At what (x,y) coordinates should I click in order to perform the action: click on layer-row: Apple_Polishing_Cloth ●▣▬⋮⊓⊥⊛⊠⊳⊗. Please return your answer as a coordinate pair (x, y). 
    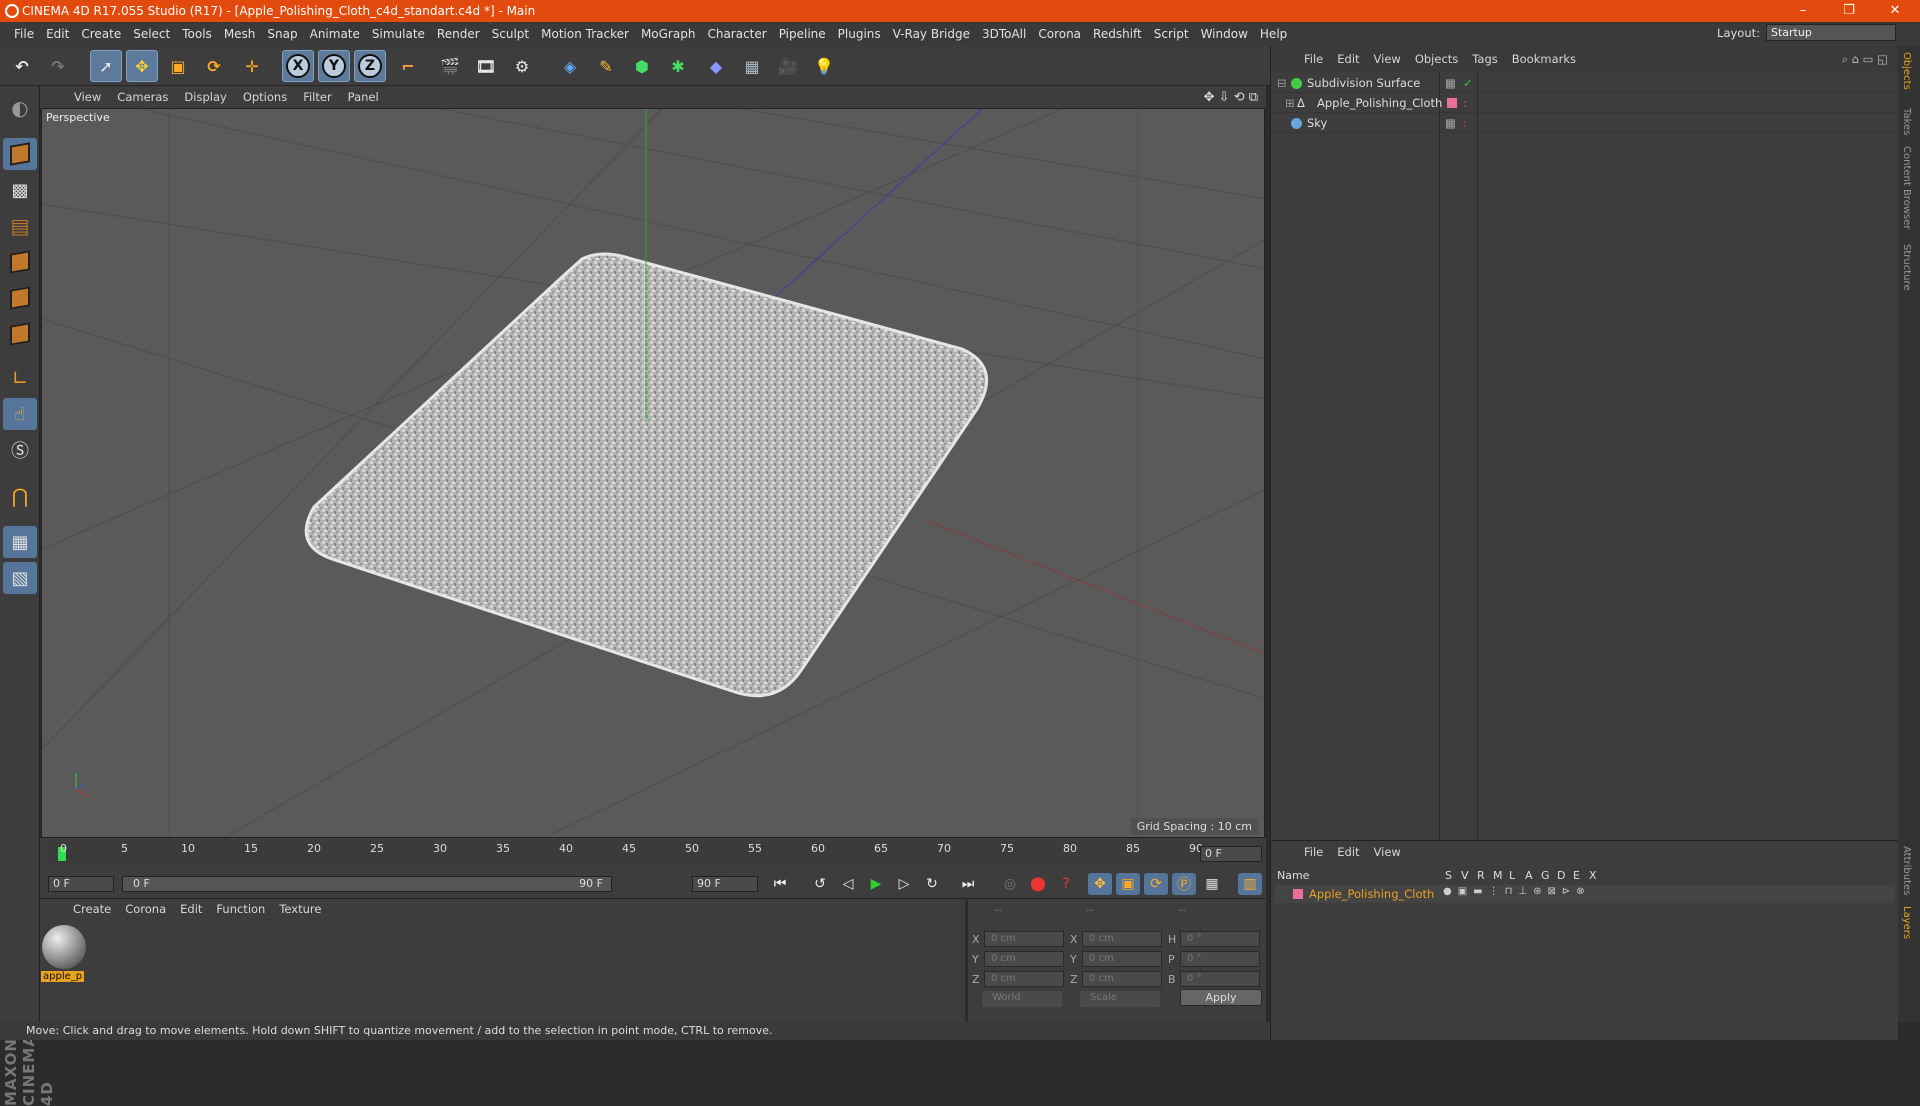
    Looking at the image, I should click on (1585, 894).